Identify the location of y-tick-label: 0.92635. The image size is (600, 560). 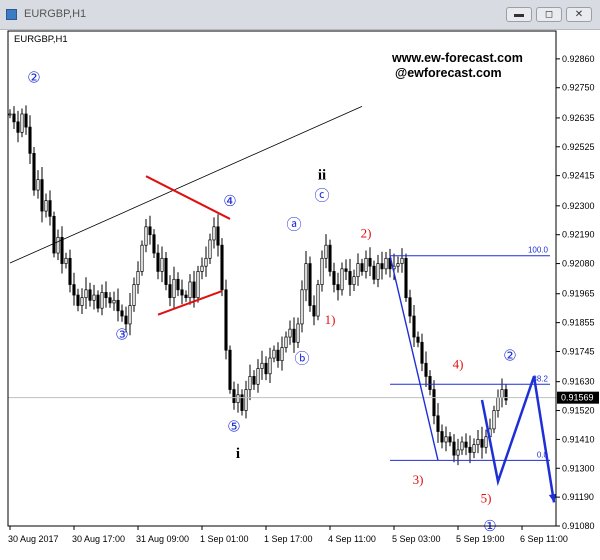
(578, 118).